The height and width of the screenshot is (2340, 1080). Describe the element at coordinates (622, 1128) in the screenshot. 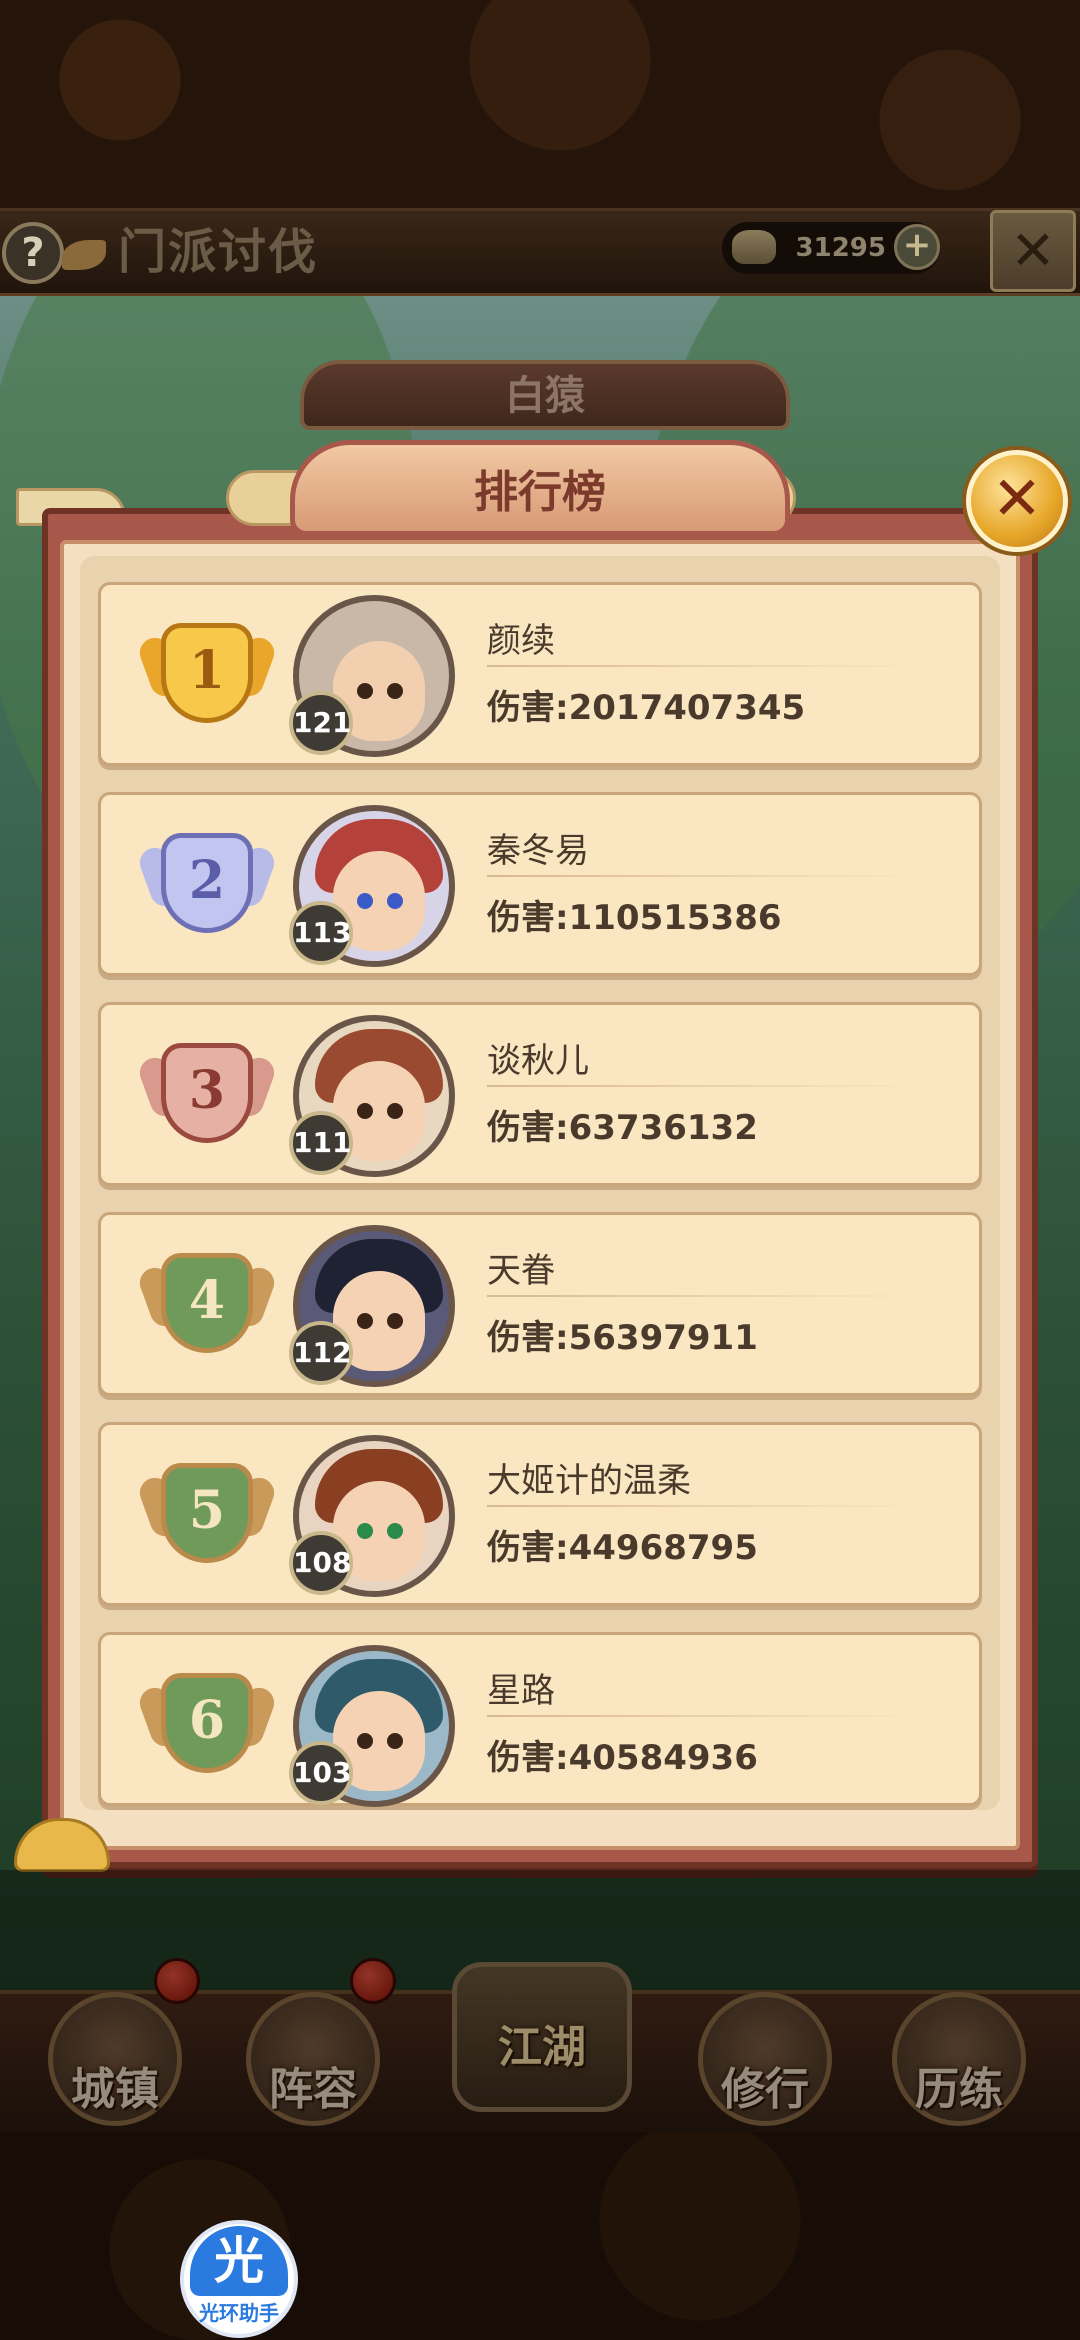

I see `damage-value: 伤害:63736132` at that location.